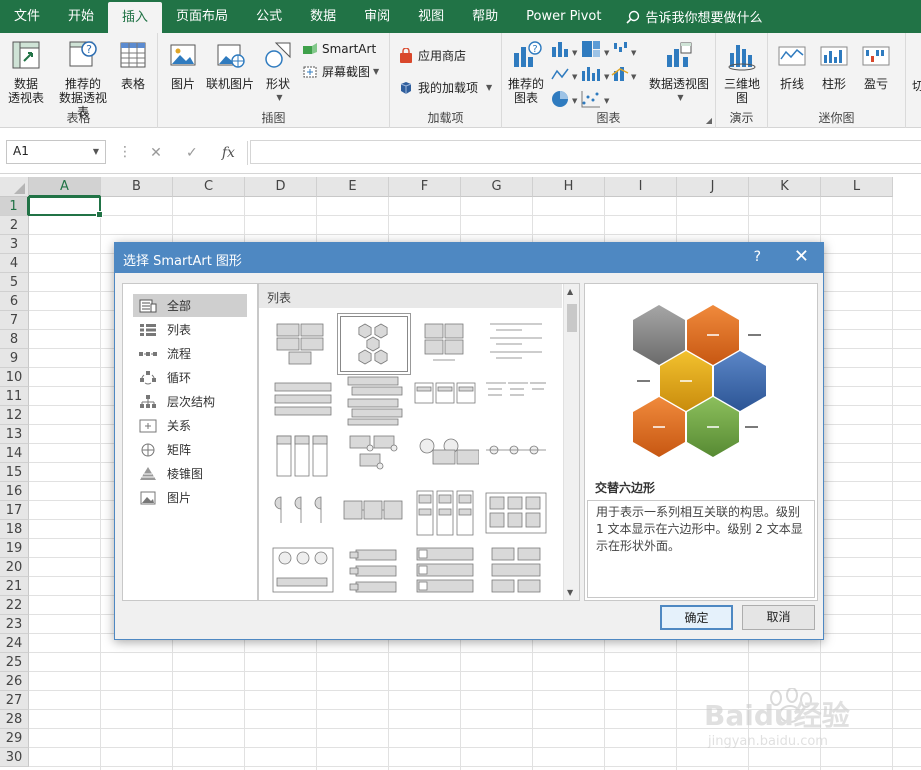  I want to click on pie-chart-icon: ▼, so click(565, 99).